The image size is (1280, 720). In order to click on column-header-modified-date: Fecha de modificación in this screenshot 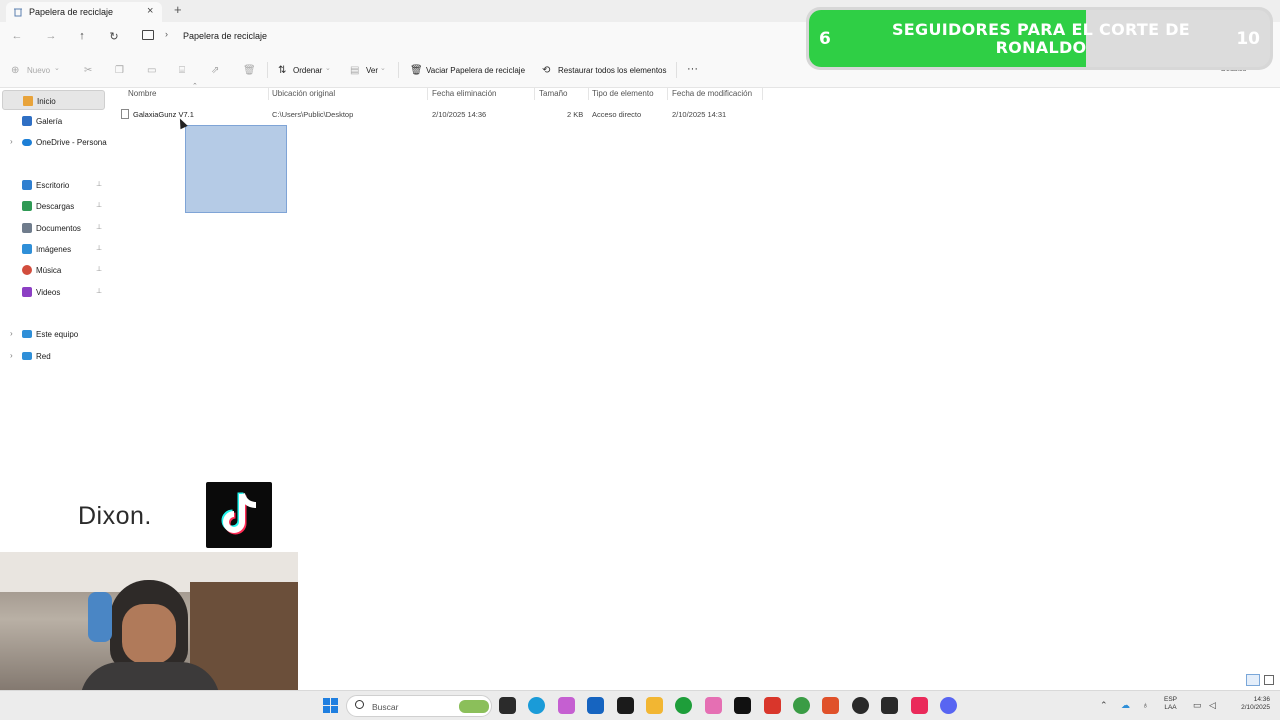, I will do `click(712, 93)`.